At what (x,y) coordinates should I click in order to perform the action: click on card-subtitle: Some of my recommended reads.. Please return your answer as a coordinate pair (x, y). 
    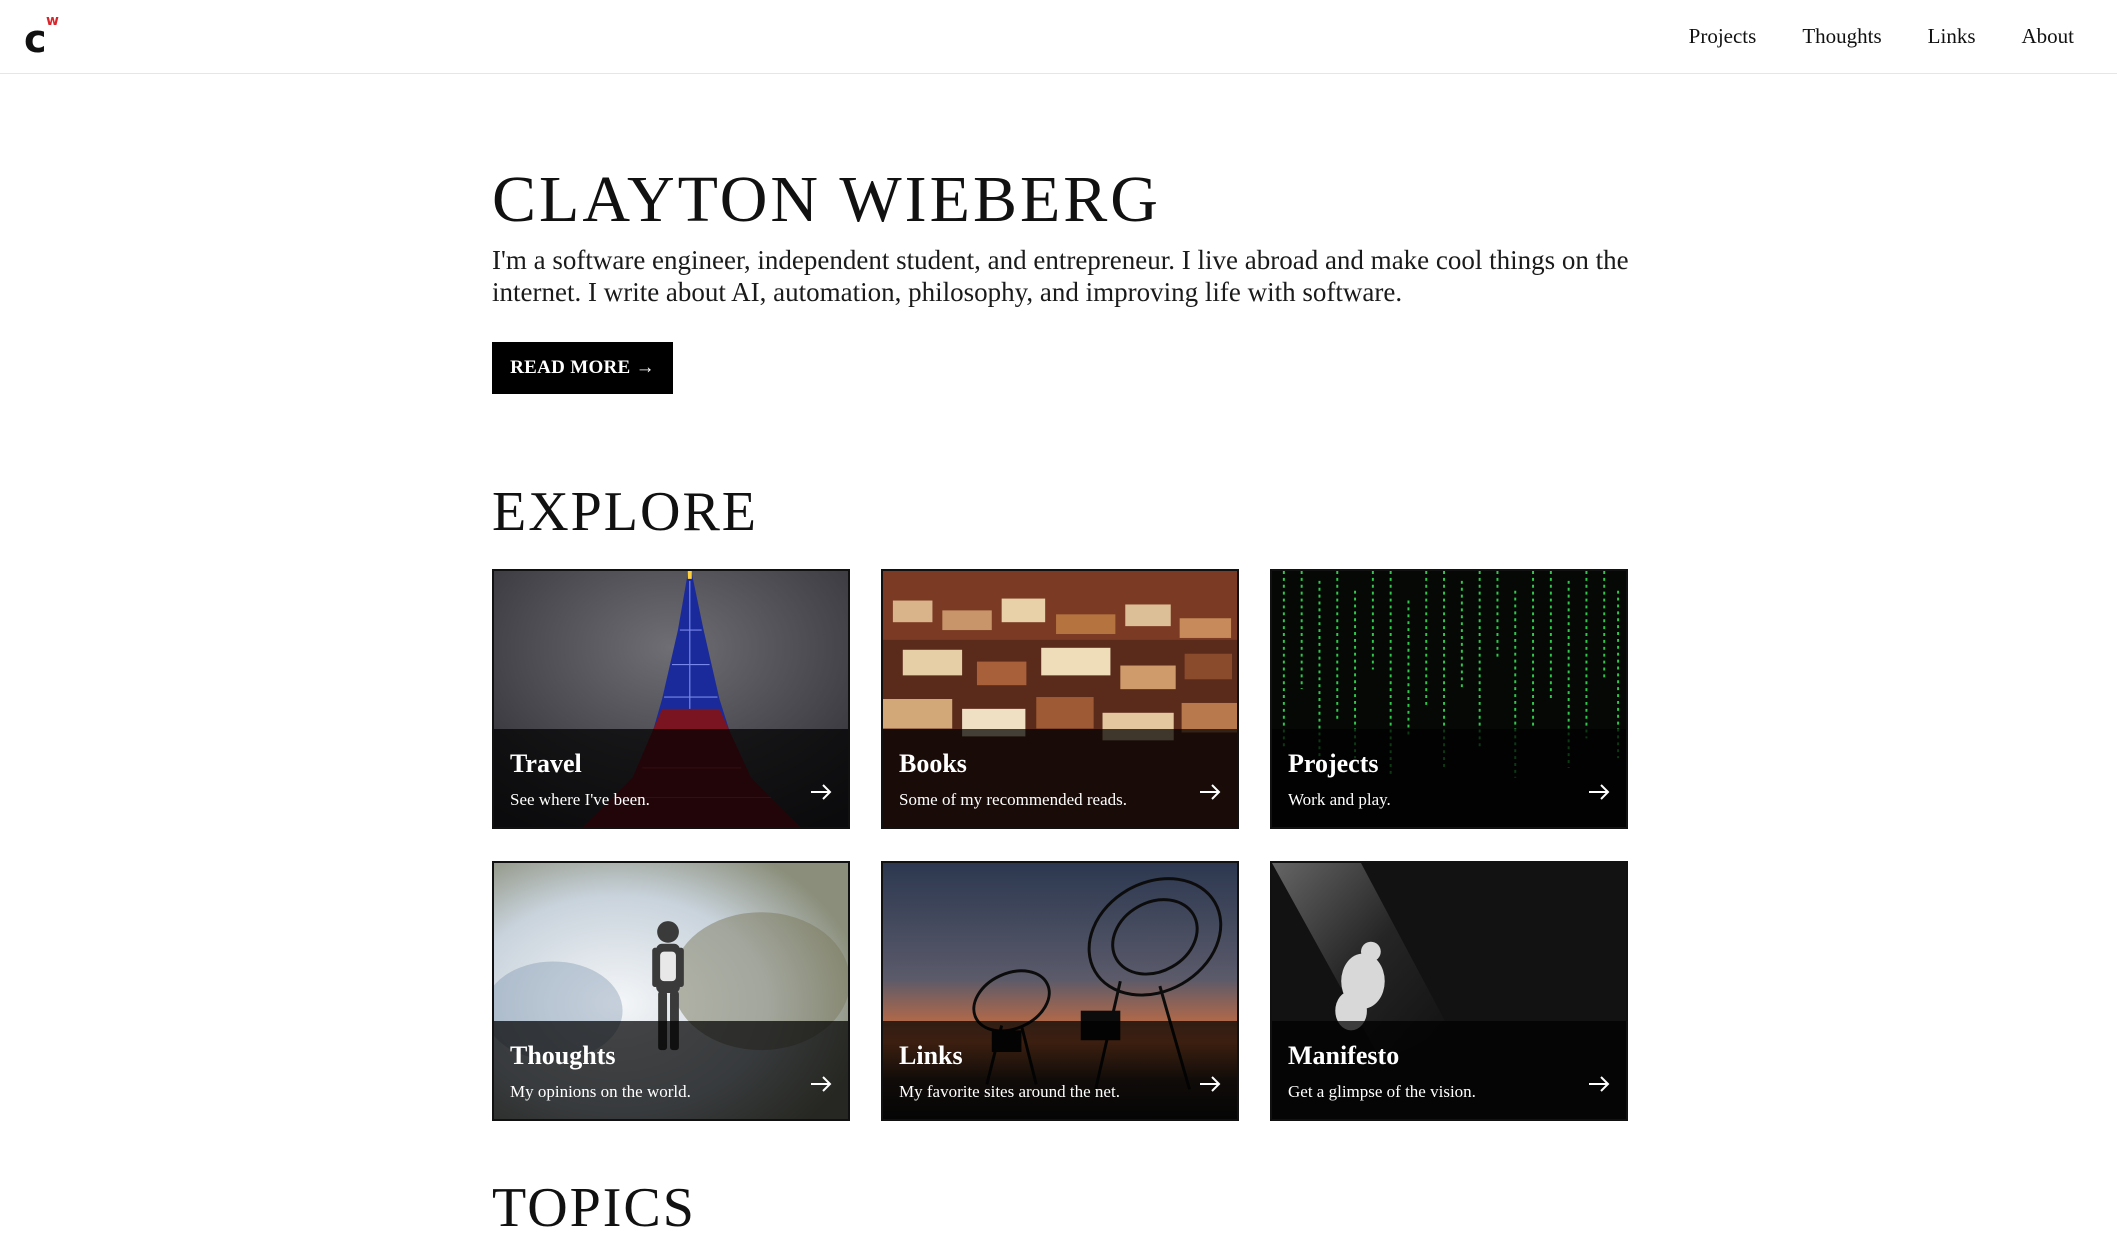
    Looking at the image, I should click on (1013, 799).